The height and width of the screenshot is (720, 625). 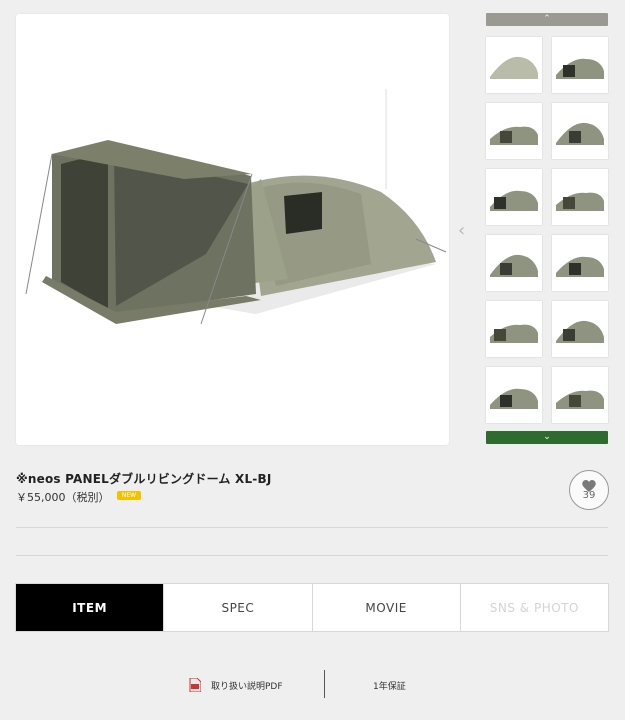 I want to click on chevron-down-icon: ⌄, so click(x=547, y=437).